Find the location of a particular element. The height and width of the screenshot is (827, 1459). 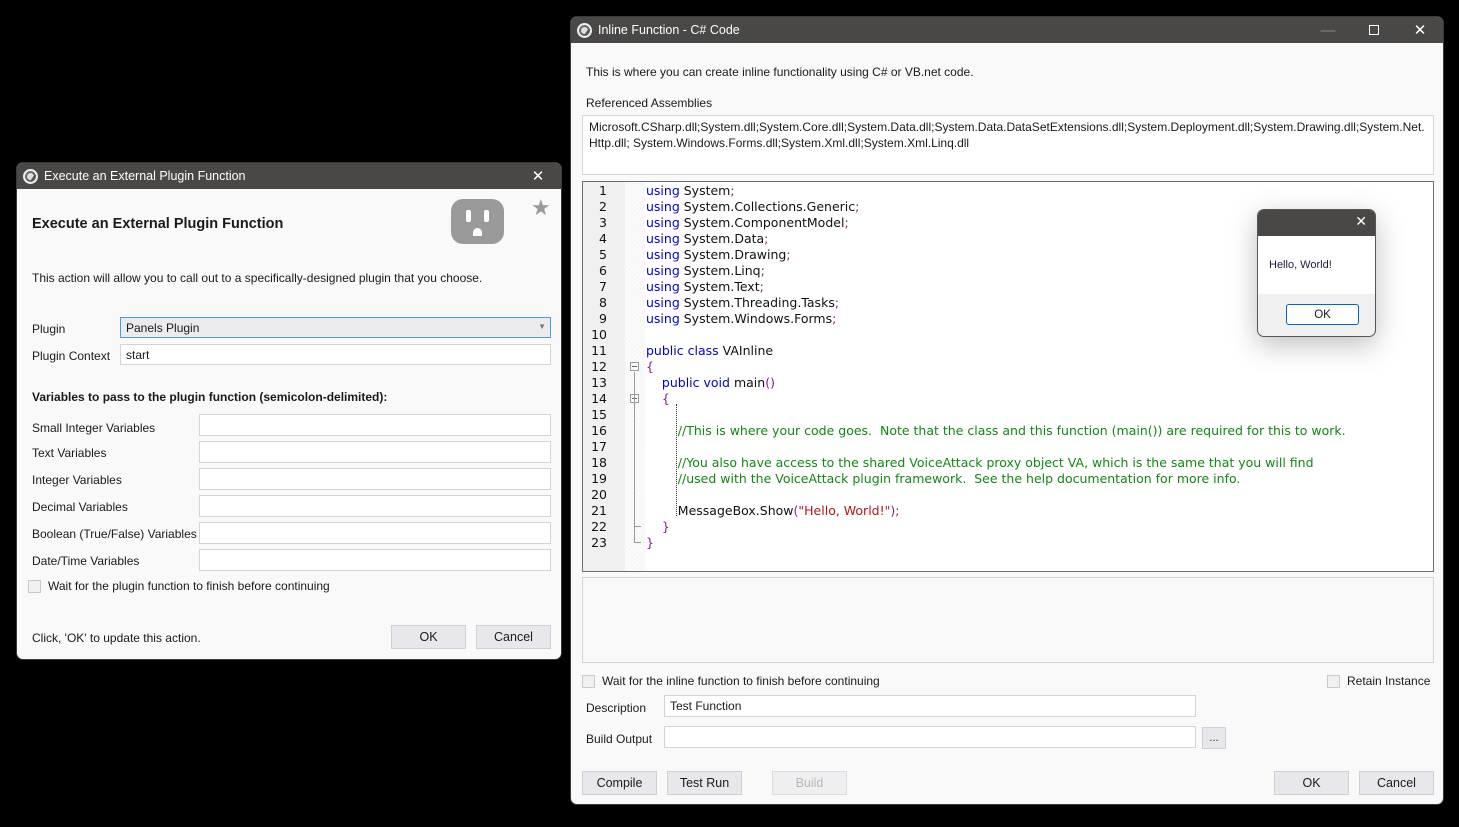

line-number: 9 is located at coordinates (603, 318).